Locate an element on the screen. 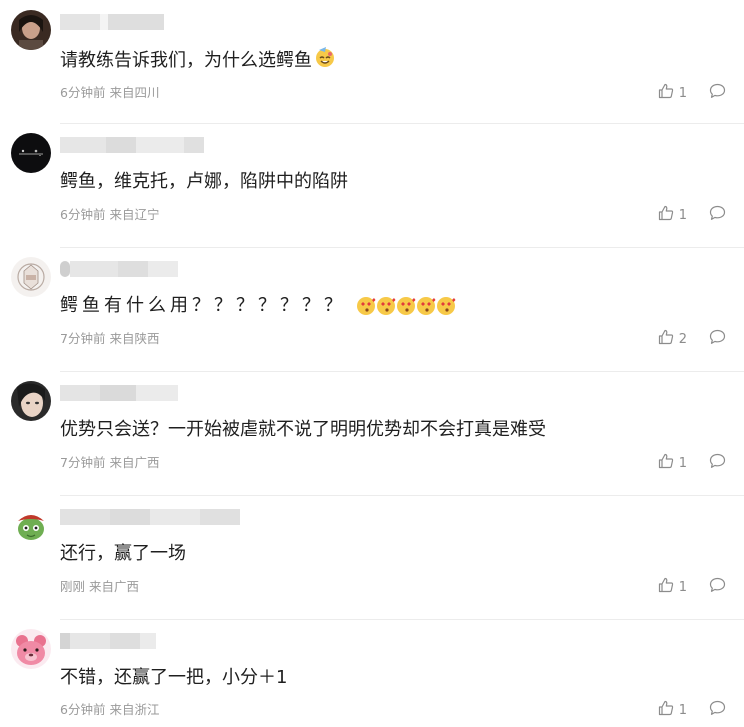 The image size is (744, 727). comment-item: 不错，还赢了一把，小分＋1 6分钟前 来自浙江 1 is located at coordinates (372, 673).